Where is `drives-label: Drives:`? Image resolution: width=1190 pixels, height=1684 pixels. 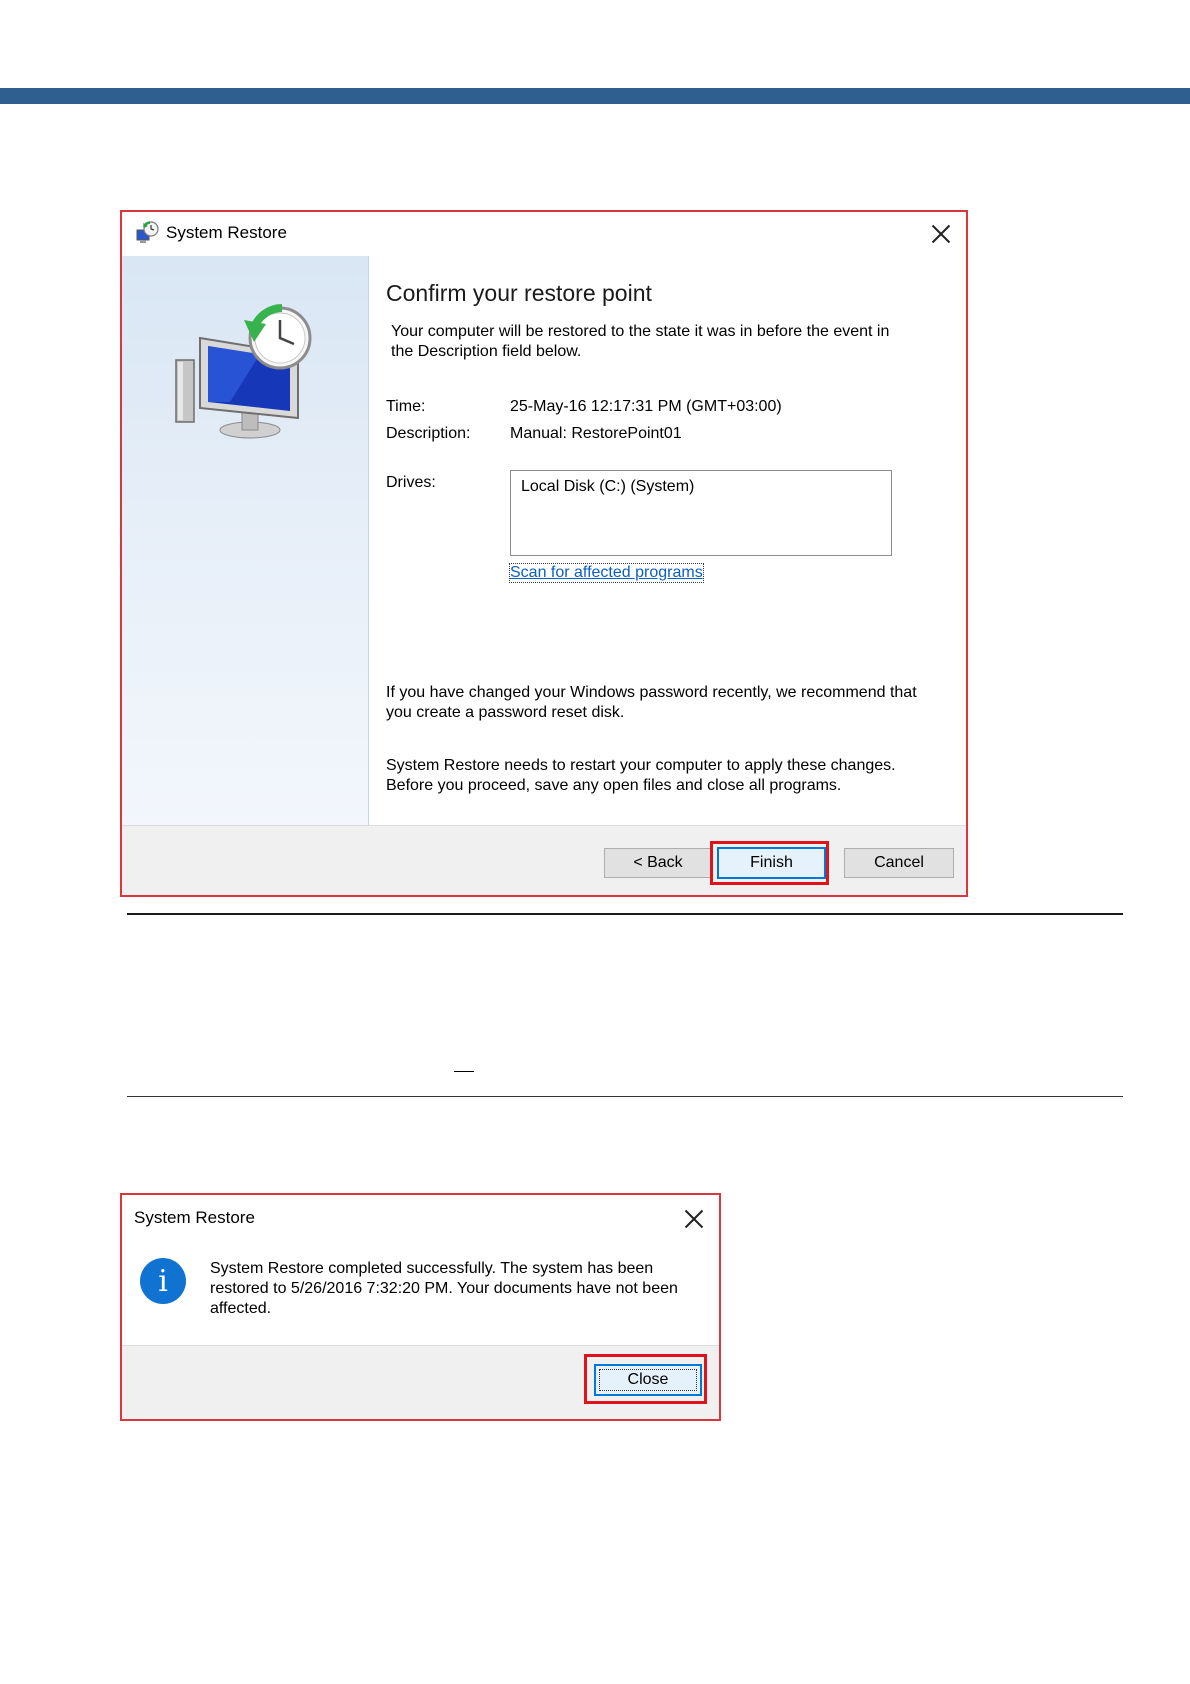 drives-label: Drives: is located at coordinates (411, 482).